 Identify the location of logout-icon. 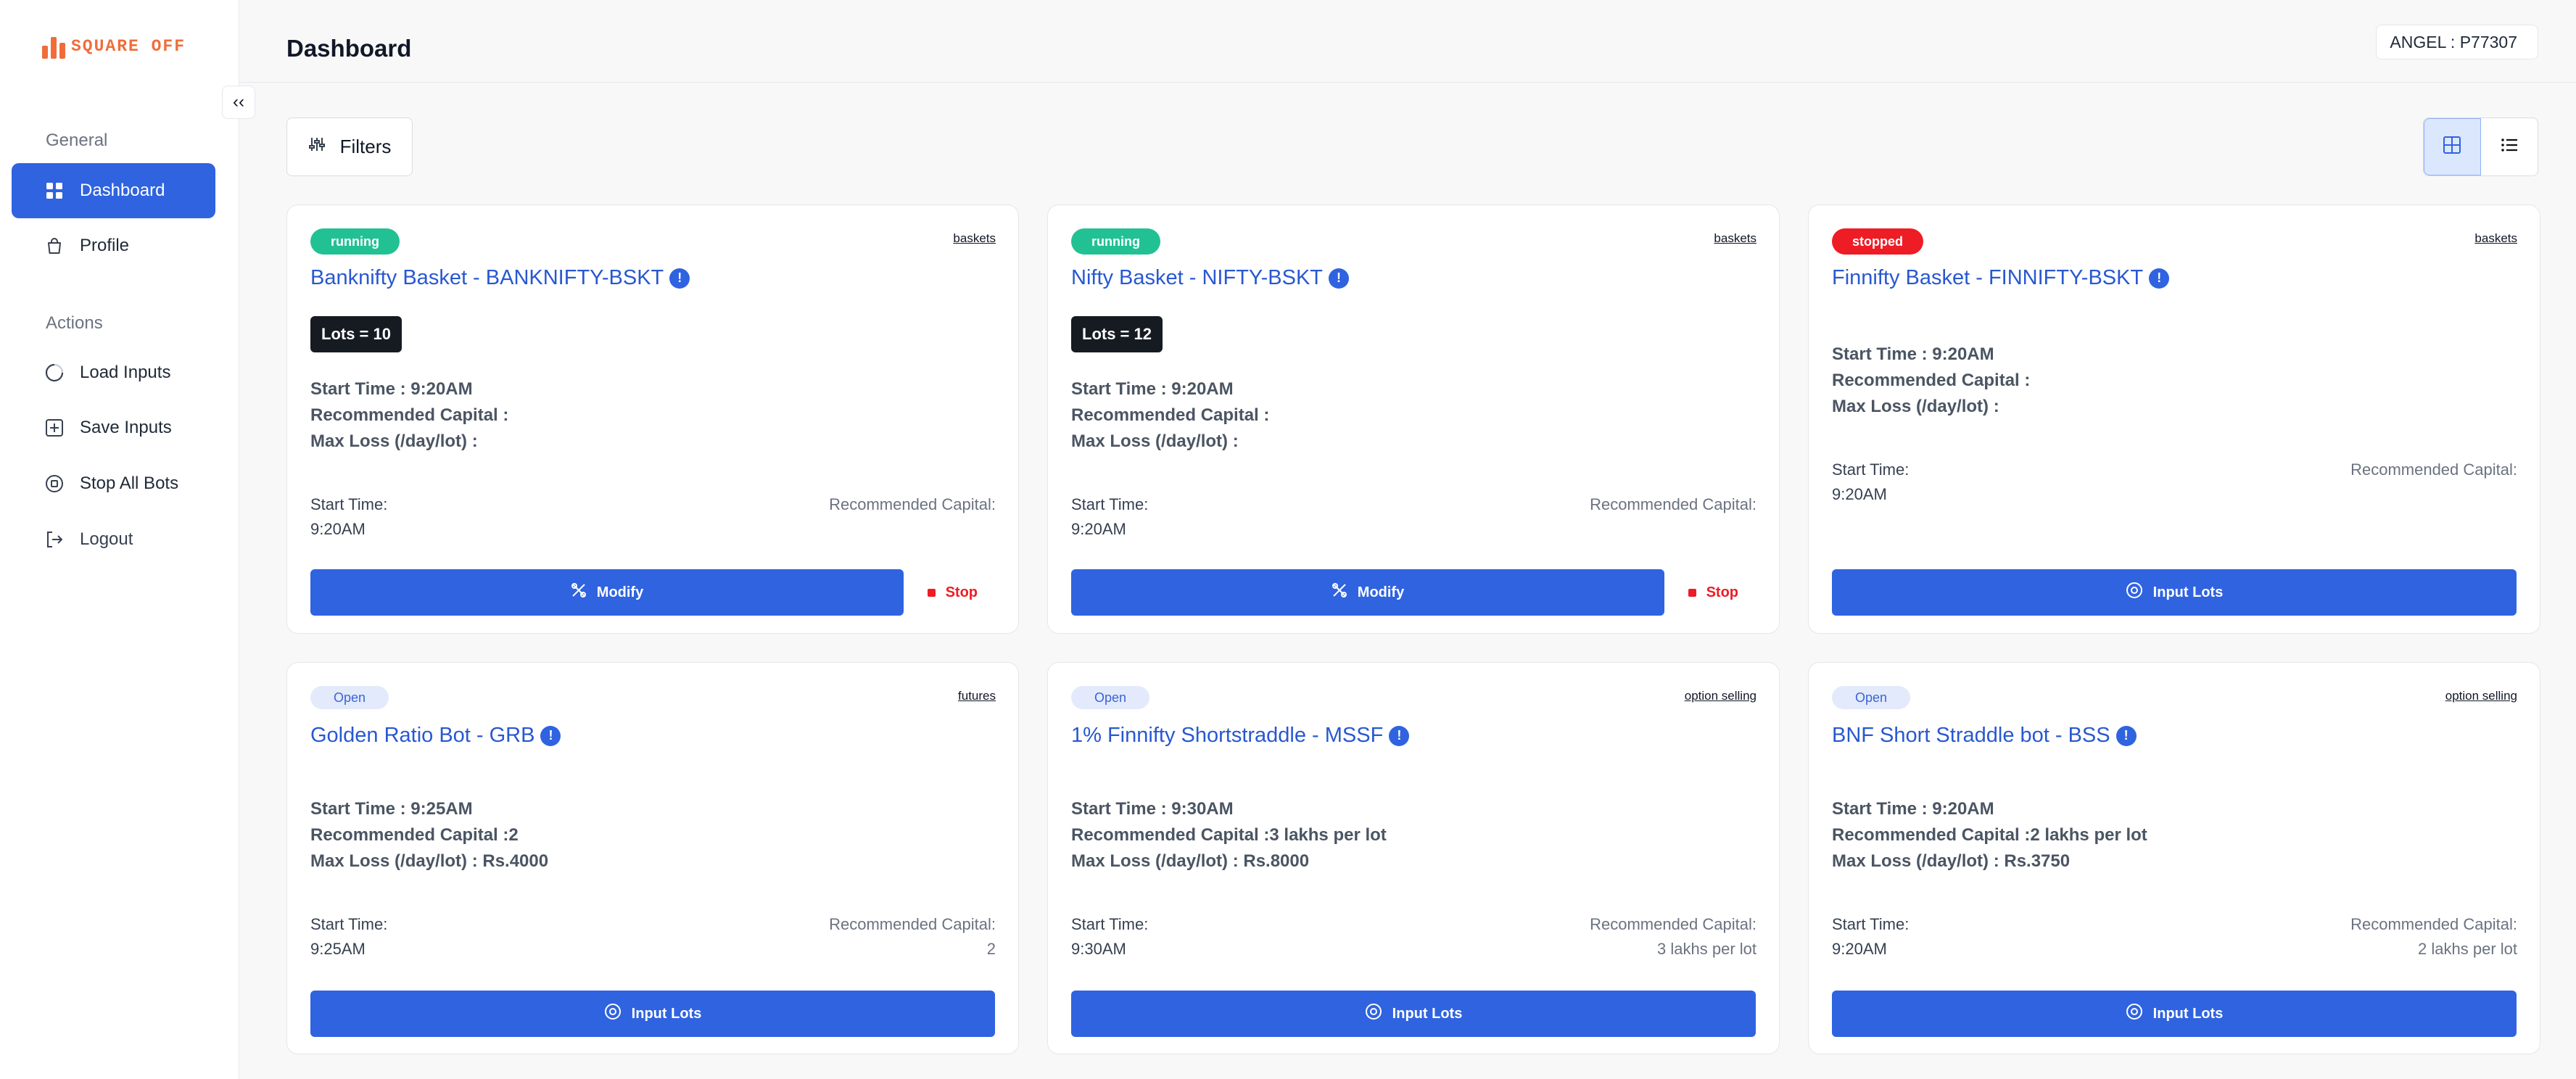
(54, 539).